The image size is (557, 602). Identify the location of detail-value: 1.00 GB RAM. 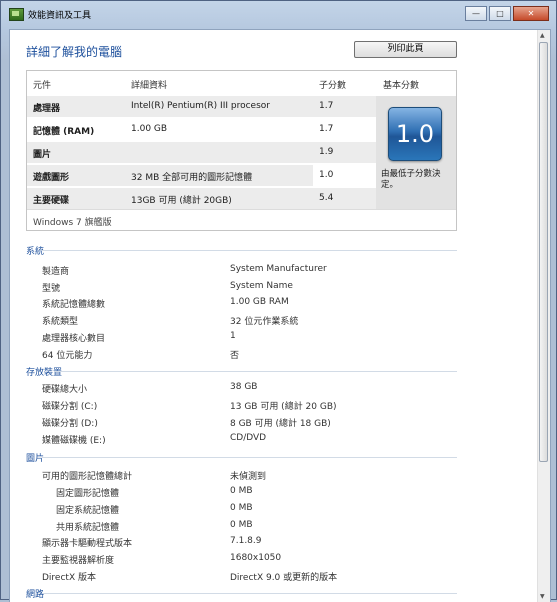
(259, 302).